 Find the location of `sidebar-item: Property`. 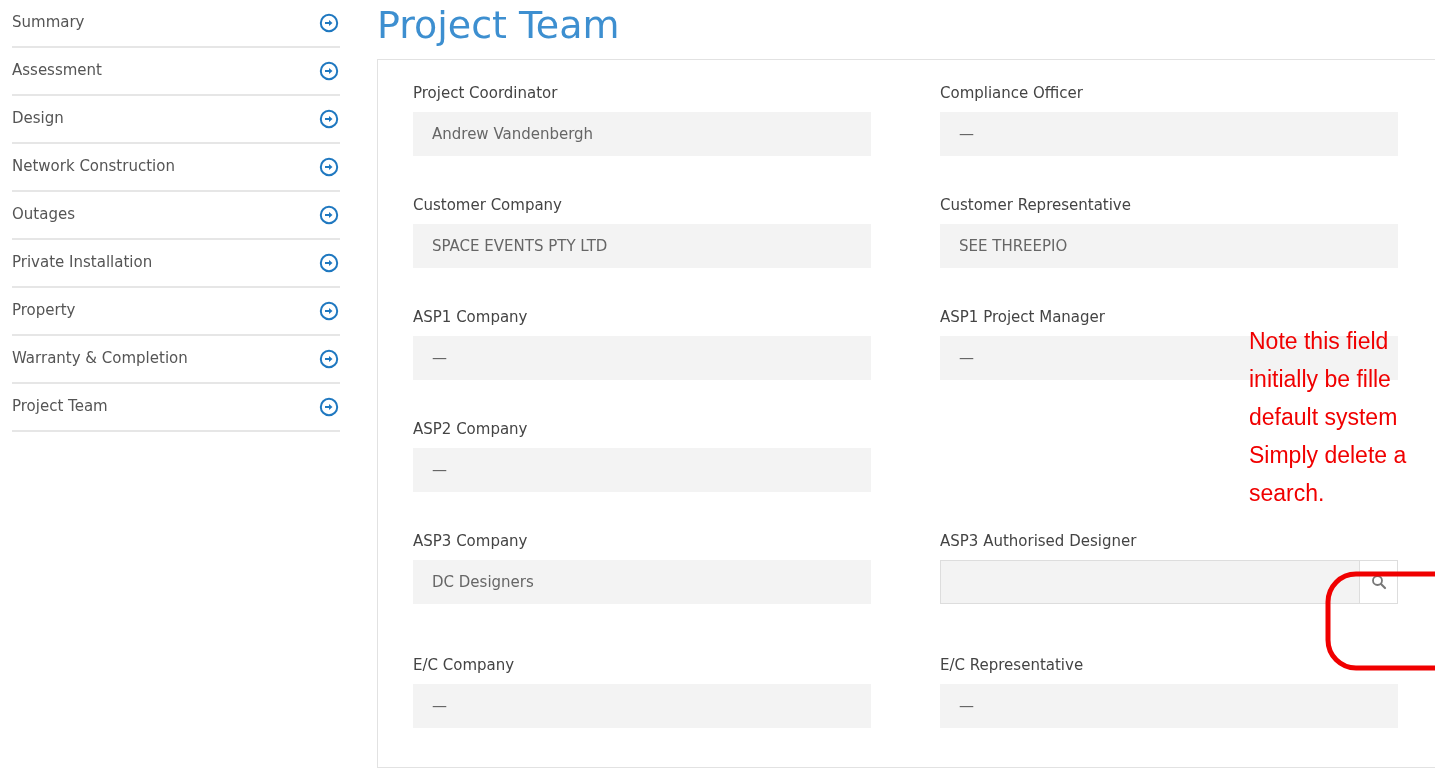

sidebar-item: Property is located at coordinates (176, 312).